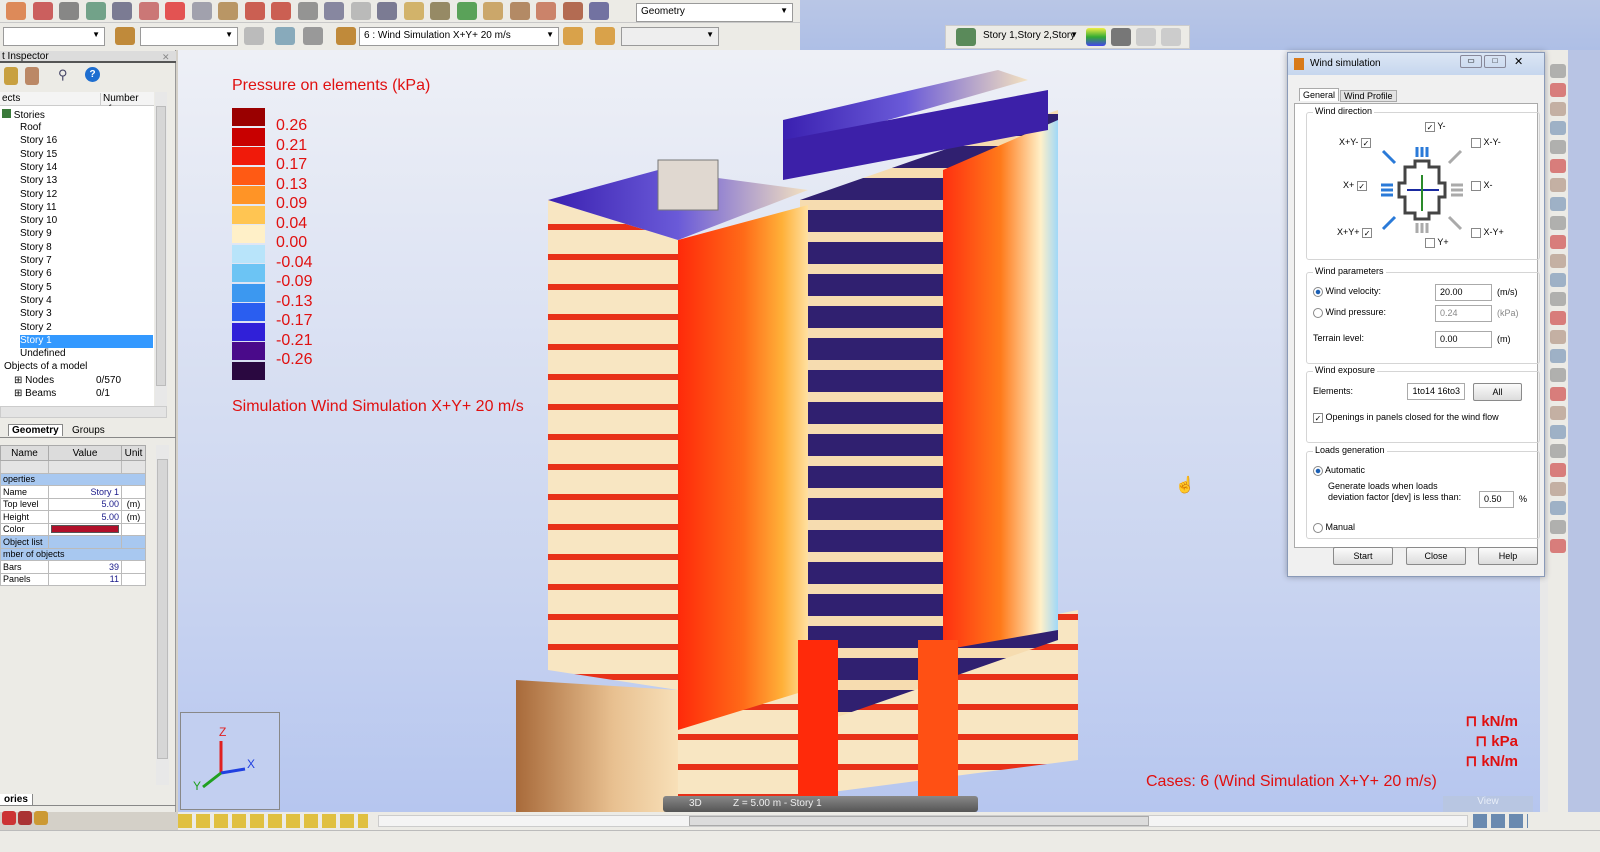  I want to click on tree-item-story: Story 12, so click(38, 195).